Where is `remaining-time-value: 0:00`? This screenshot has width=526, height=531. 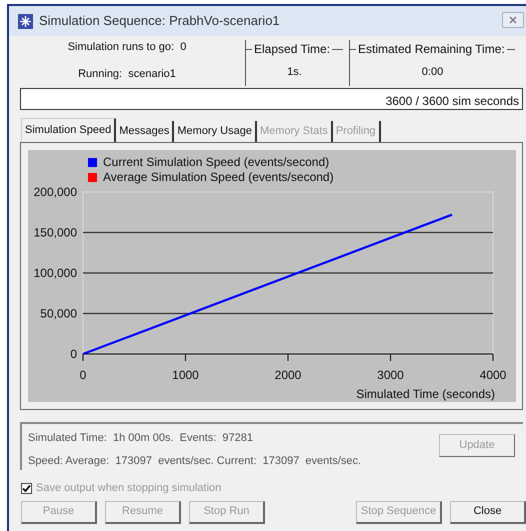
remaining-time-value: 0:00 is located at coordinates (433, 72).